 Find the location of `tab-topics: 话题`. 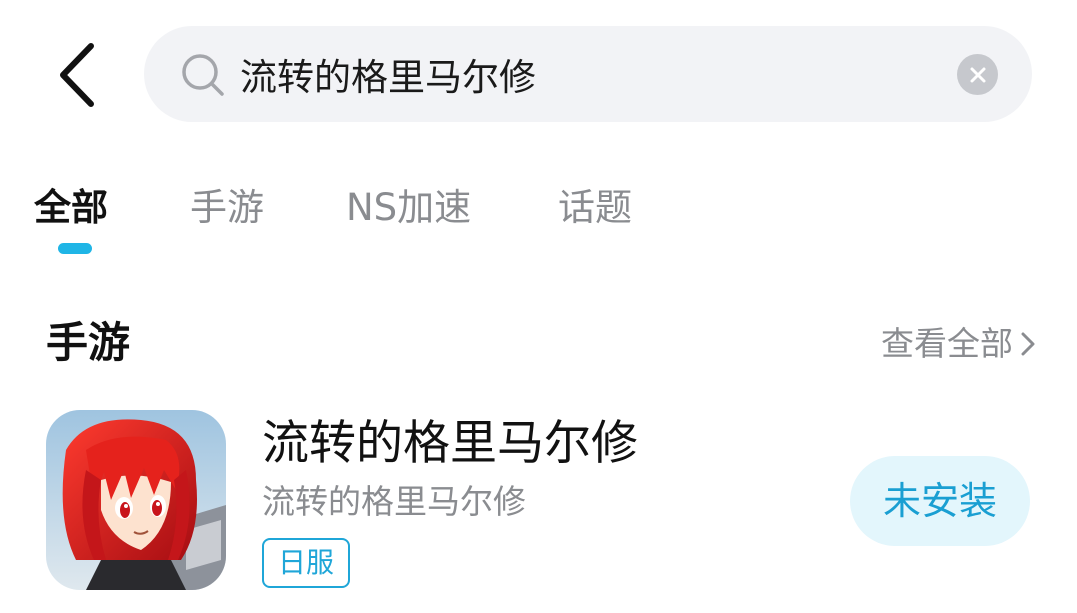

tab-topics: 话题 is located at coordinates (595, 208).